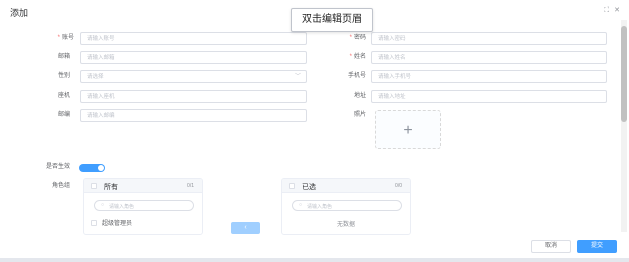  Describe the element at coordinates (489, 38) in the screenshot. I see `password-input` at that location.